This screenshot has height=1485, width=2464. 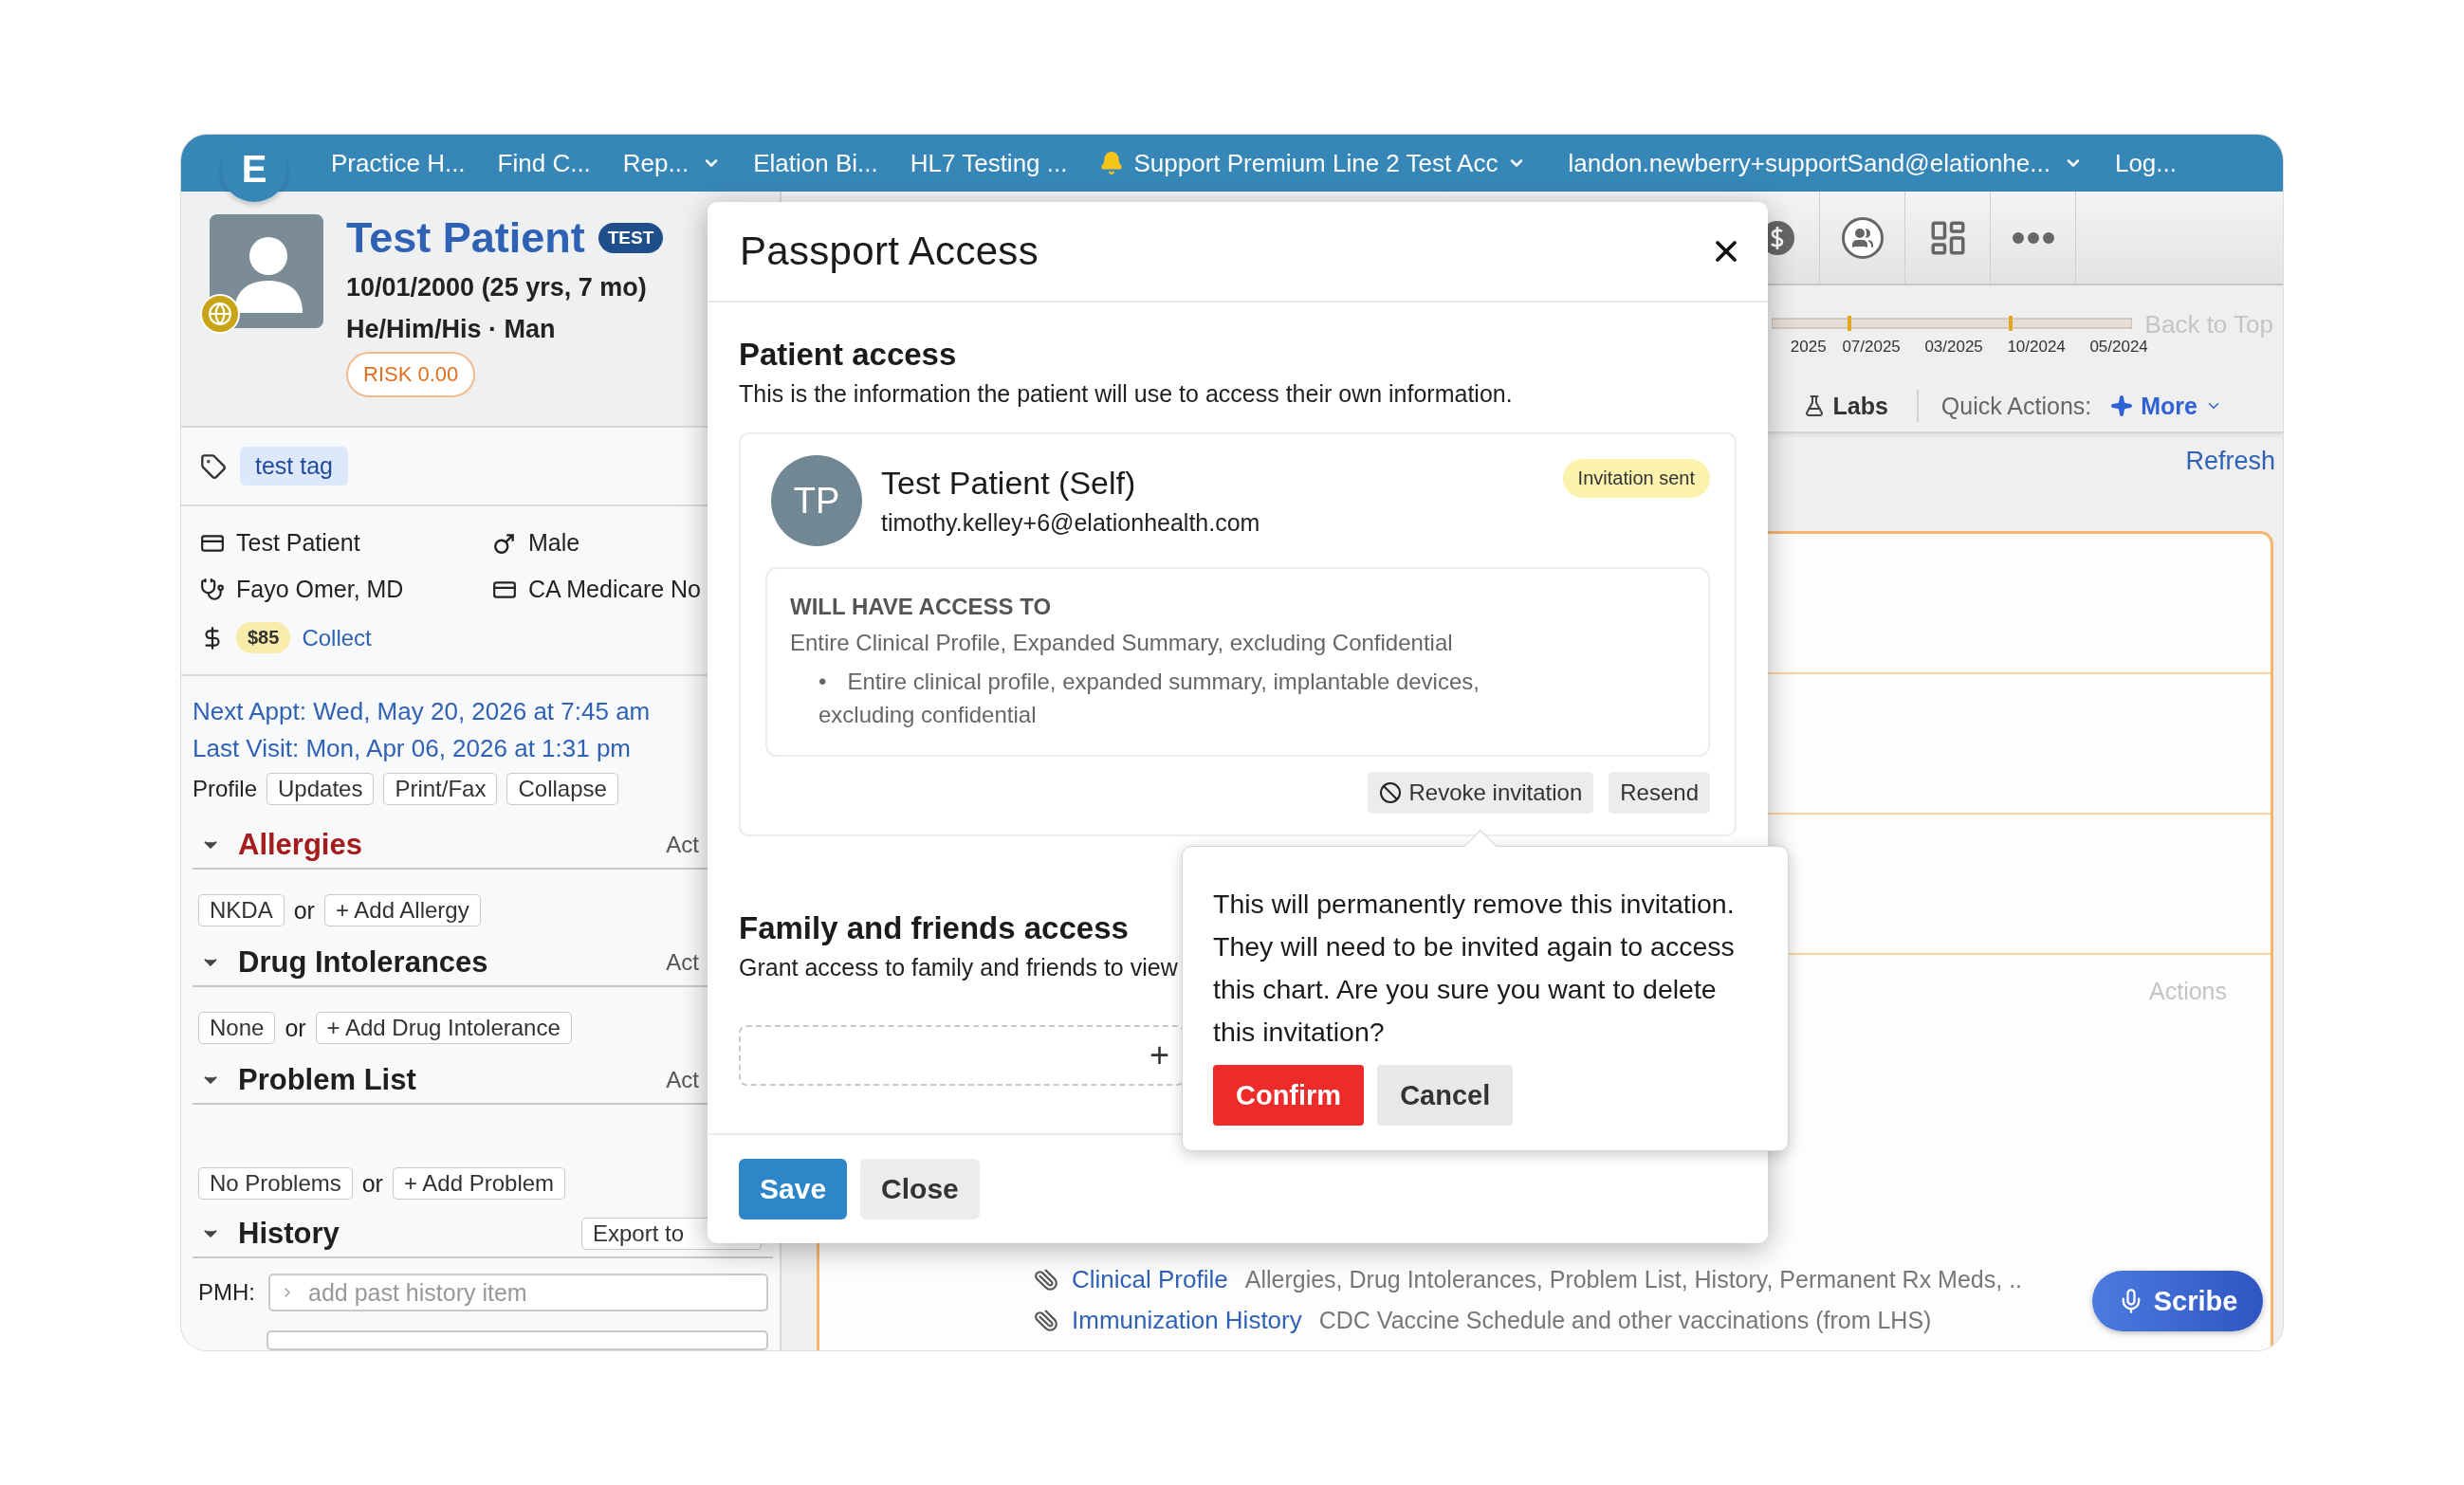 I want to click on timeline-label: 10/2024, so click(x=2036, y=347).